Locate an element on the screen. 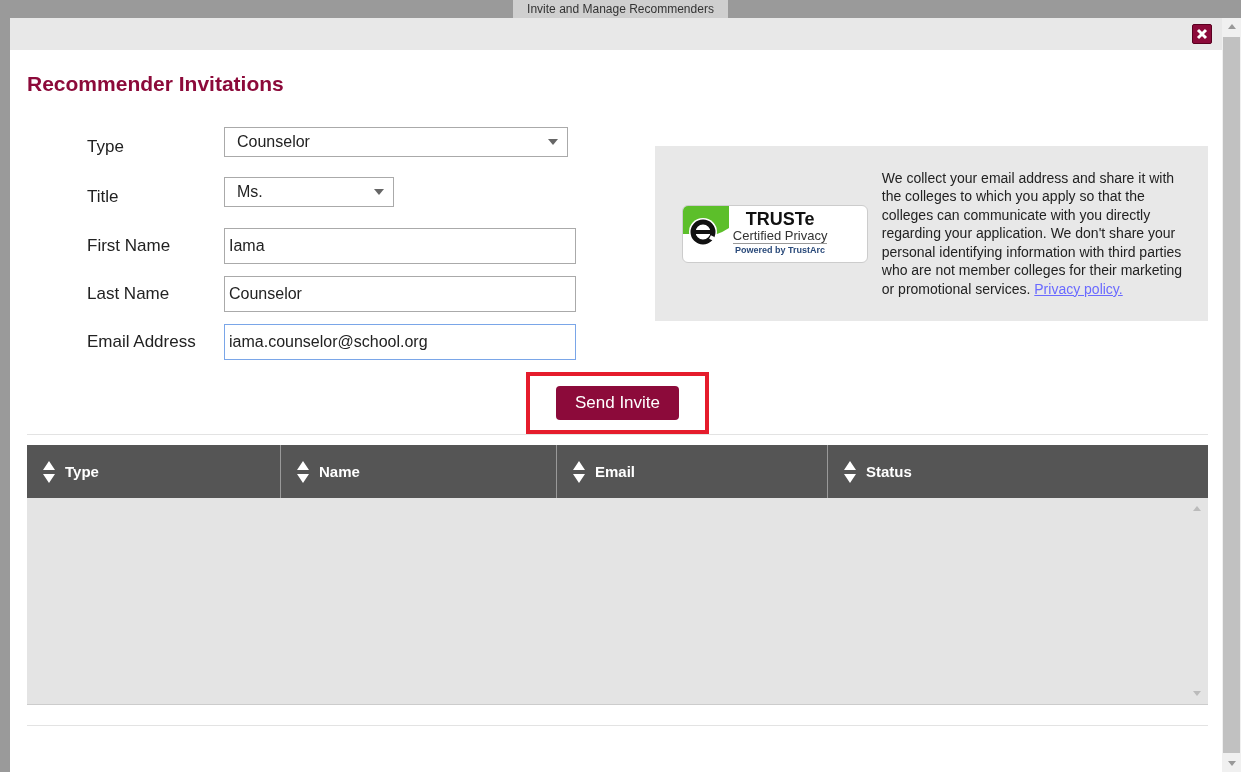  field-label: Title is located at coordinates (103, 197).